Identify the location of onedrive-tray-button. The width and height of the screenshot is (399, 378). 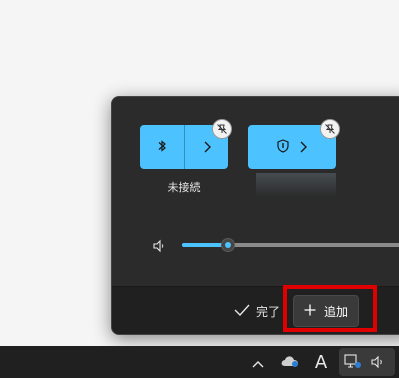
(290, 362).